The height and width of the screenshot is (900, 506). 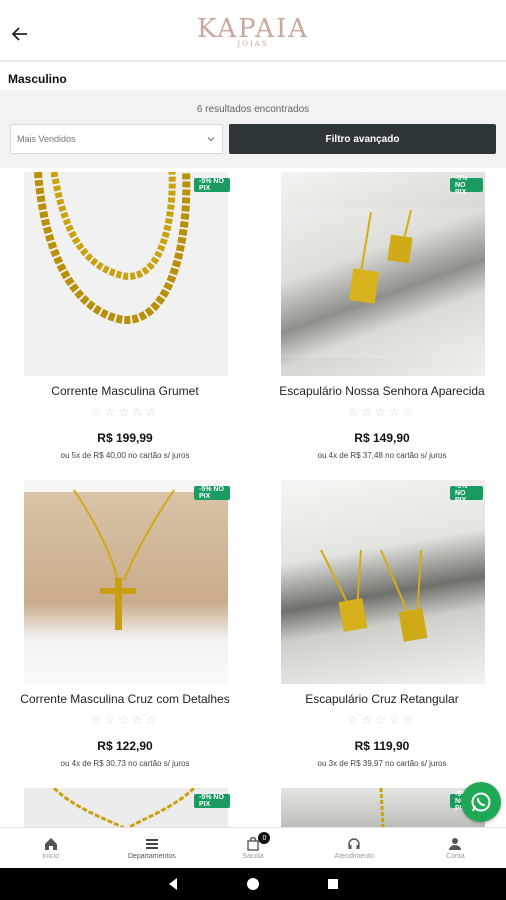 I want to click on departments-icon, so click(x=151, y=843).